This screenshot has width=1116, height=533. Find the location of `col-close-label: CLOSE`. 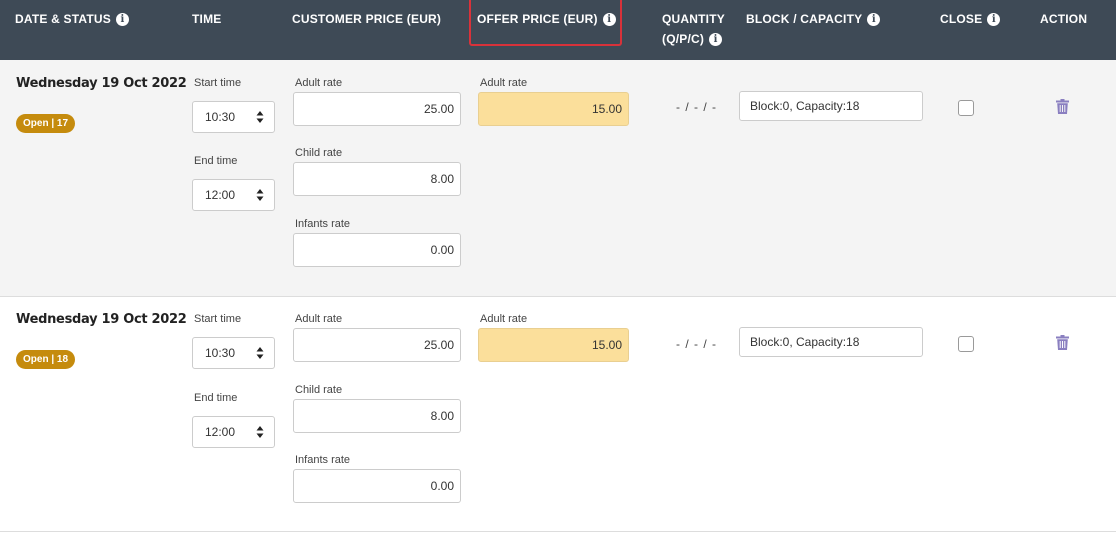

col-close-label: CLOSE is located at coordinates (961, 19).